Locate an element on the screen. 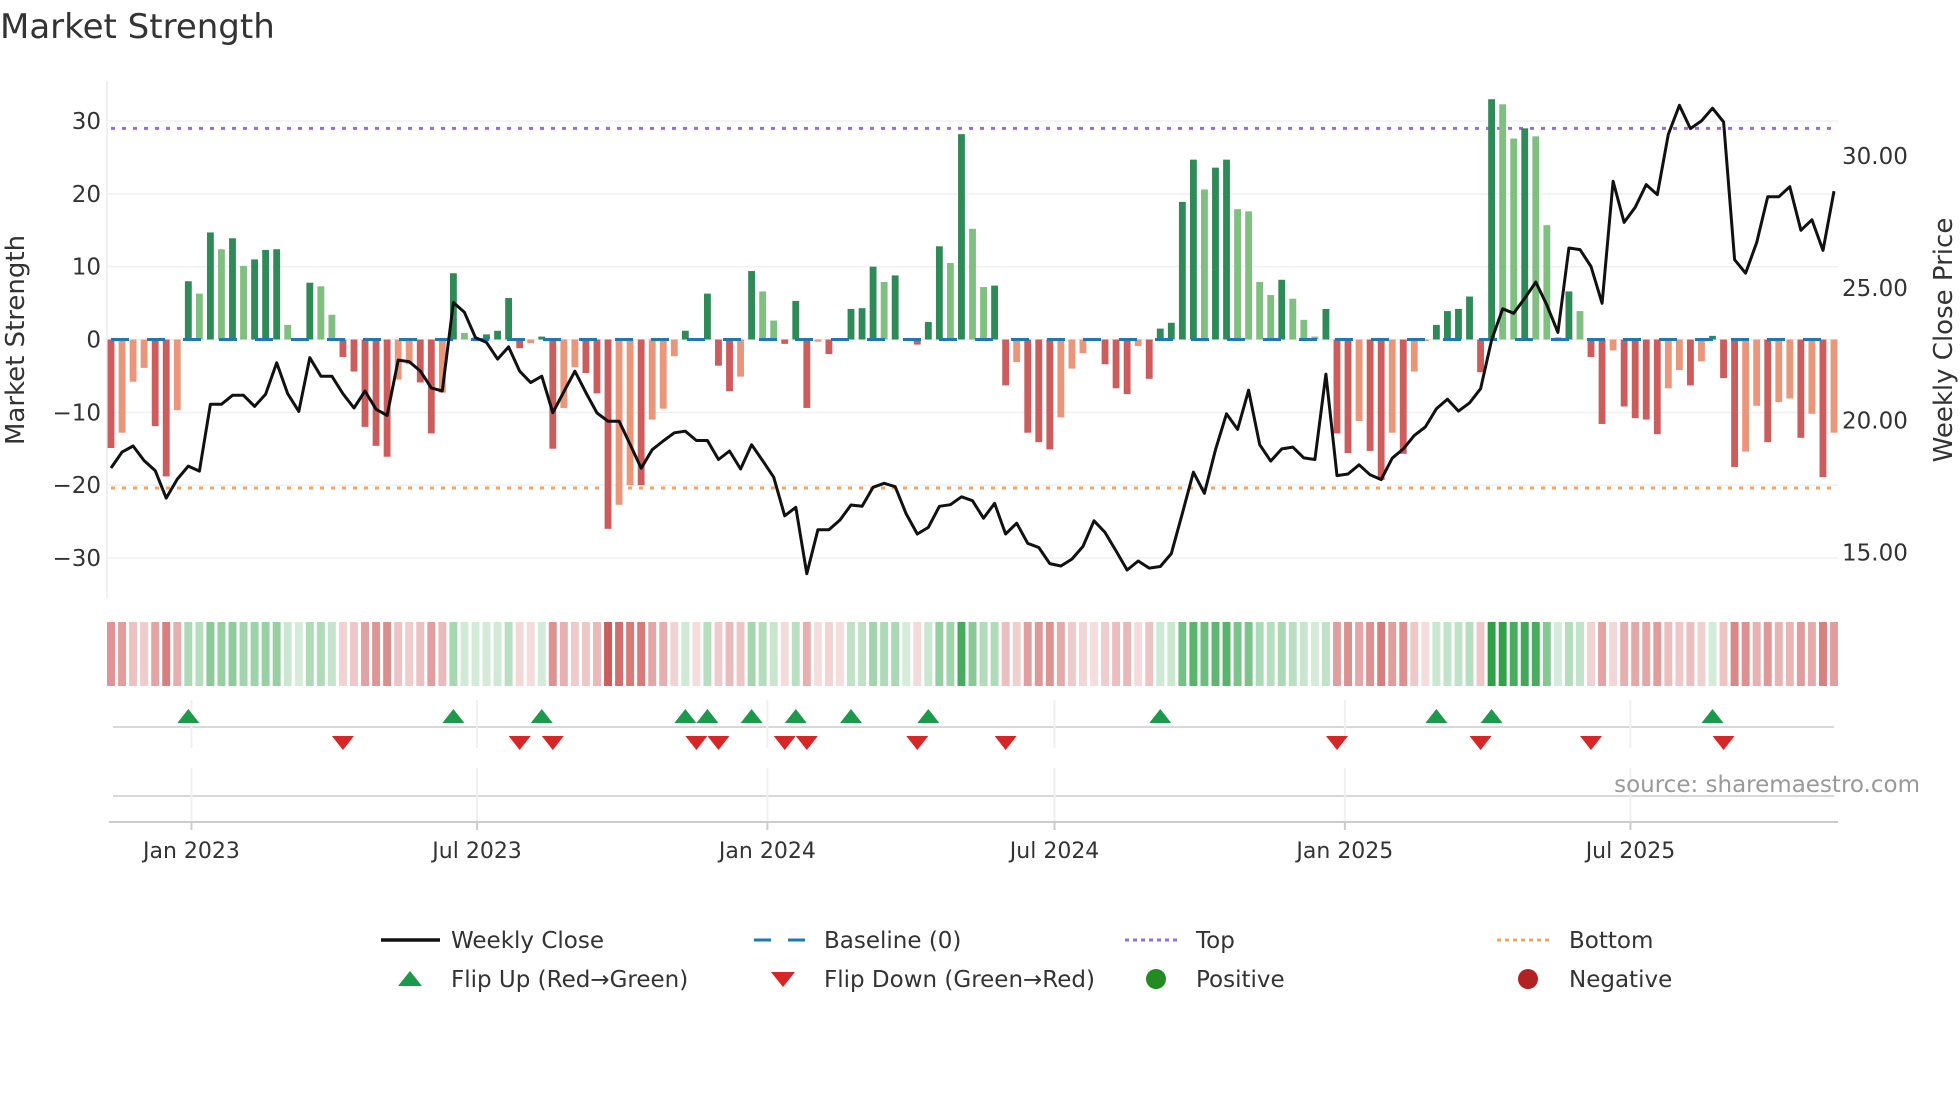 This screenshot has width=1960, height=1102. strength-heat-strip is located at coordinates (972, 654).